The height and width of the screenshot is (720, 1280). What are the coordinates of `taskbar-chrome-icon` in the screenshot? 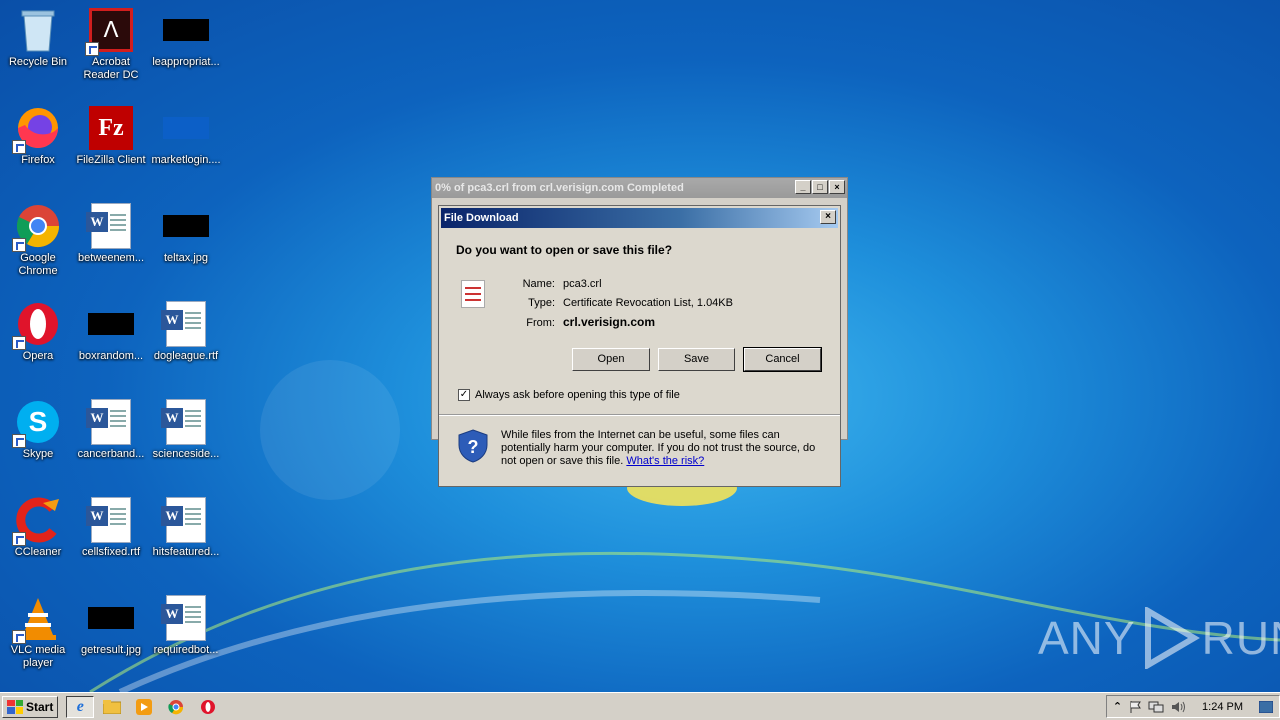 It's located at (176, 707).